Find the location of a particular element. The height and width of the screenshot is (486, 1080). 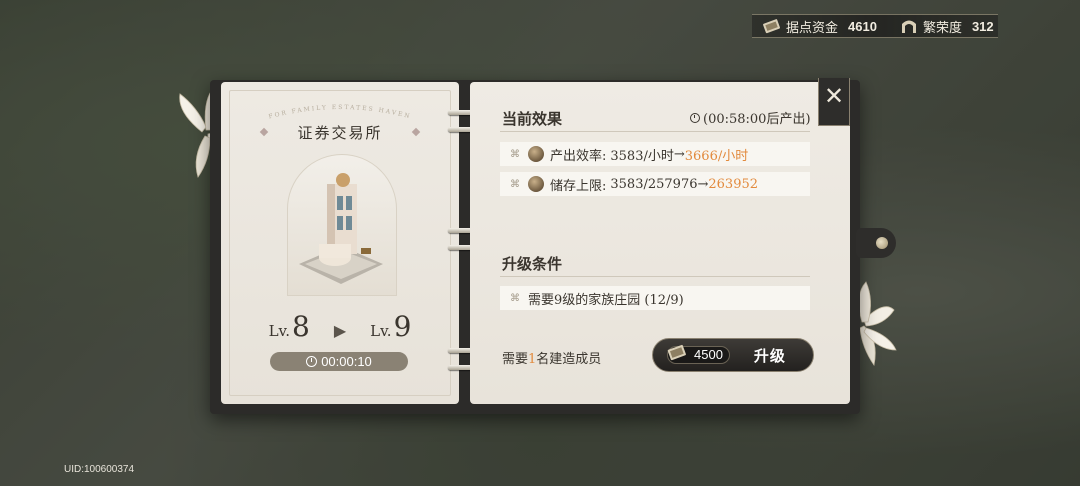

funds-value: 4610 is located at coordinates (862, 26).